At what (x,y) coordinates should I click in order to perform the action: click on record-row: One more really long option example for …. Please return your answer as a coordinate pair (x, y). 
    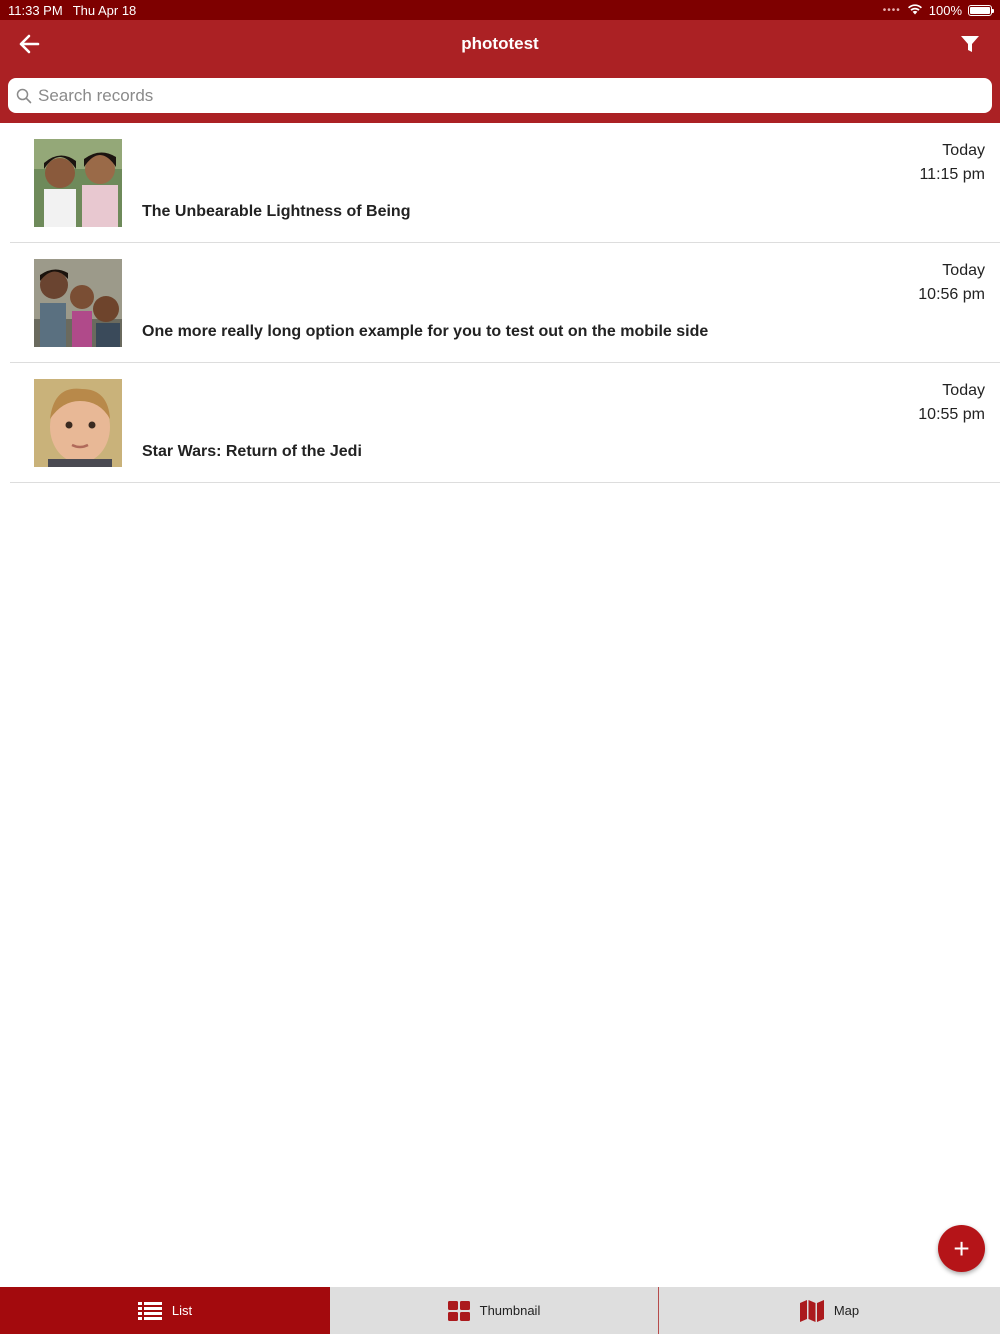
    Looking at the image, I should click on (505, 303).